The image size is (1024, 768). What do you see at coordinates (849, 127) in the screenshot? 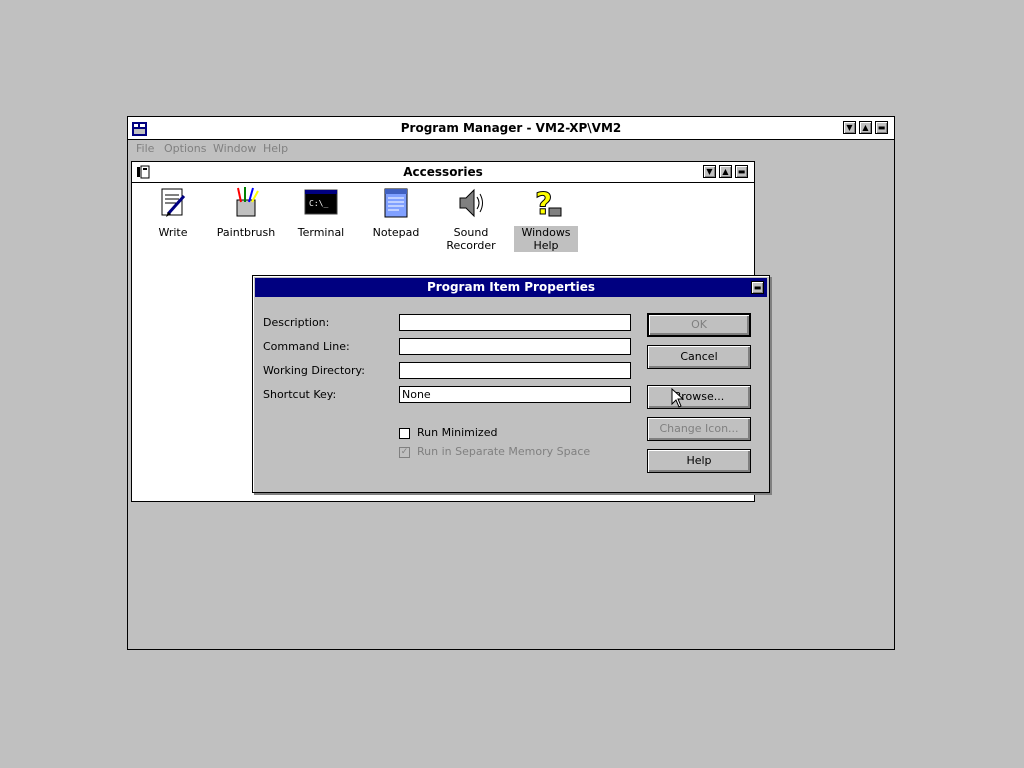
I see `scroll-down-icon: ▼` at bounding box center [849, 127].